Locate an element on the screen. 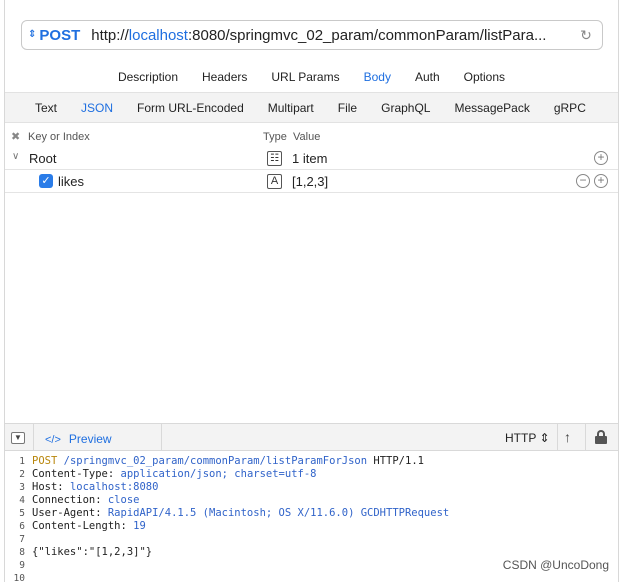 The image size is (623, 585). preview-label: Preview is located at coordinates (90, 439).